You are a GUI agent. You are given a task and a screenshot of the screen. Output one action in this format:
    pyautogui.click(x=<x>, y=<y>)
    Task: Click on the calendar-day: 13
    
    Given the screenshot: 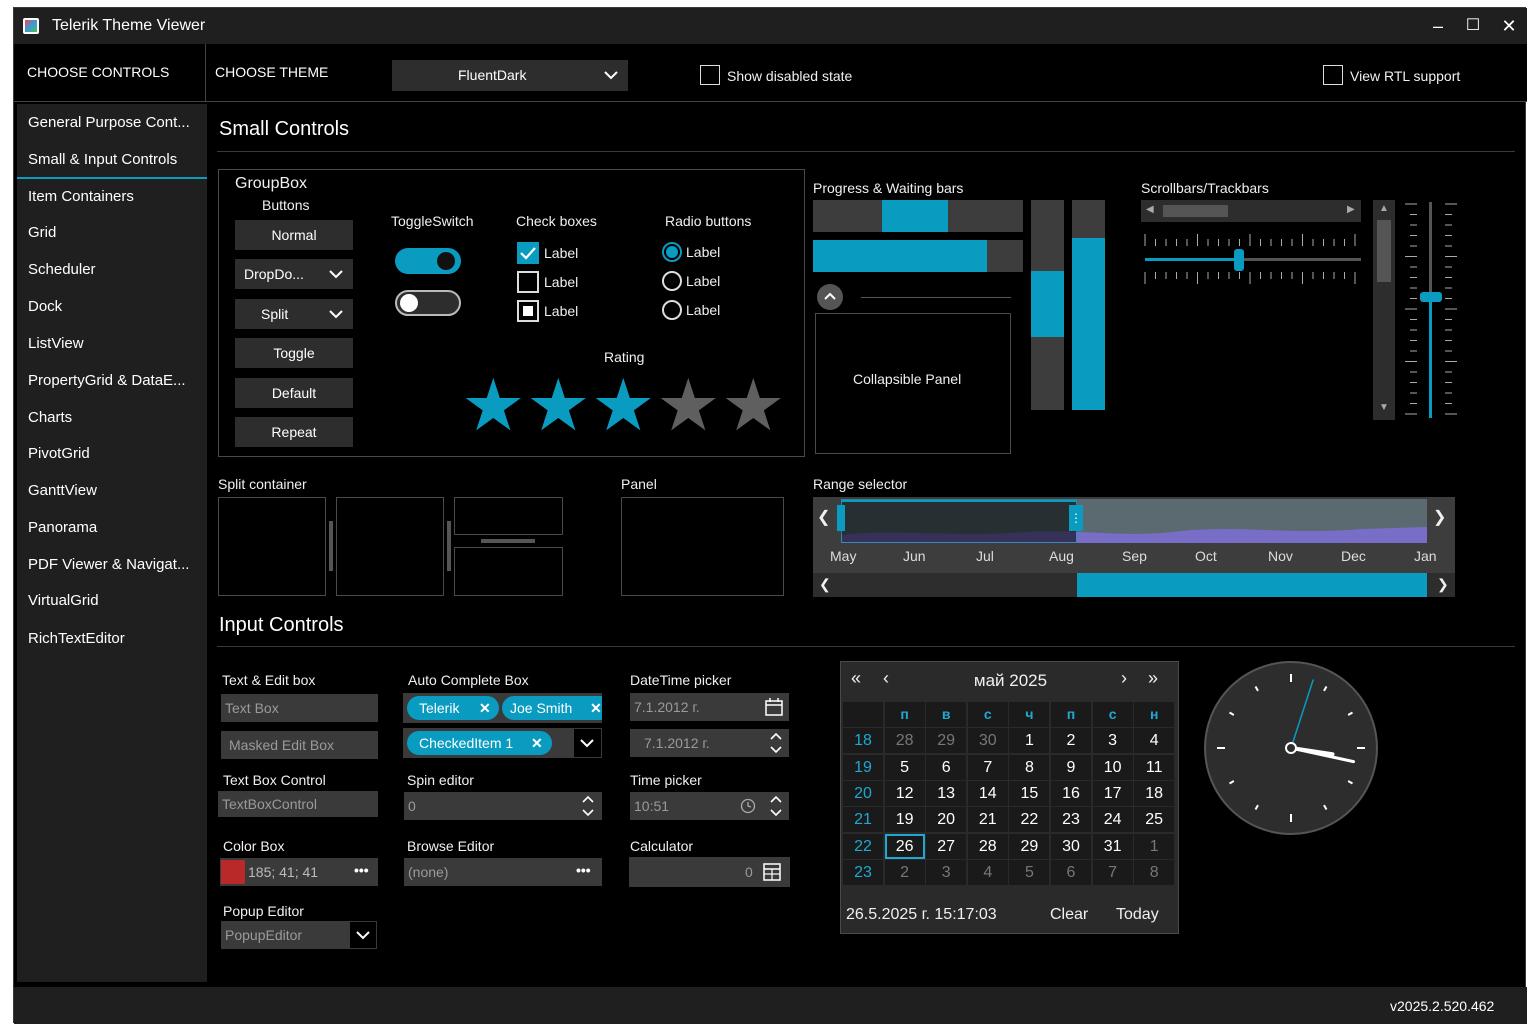 What is the action you would take?
    pyautogui.click(x=946, y=793)
    